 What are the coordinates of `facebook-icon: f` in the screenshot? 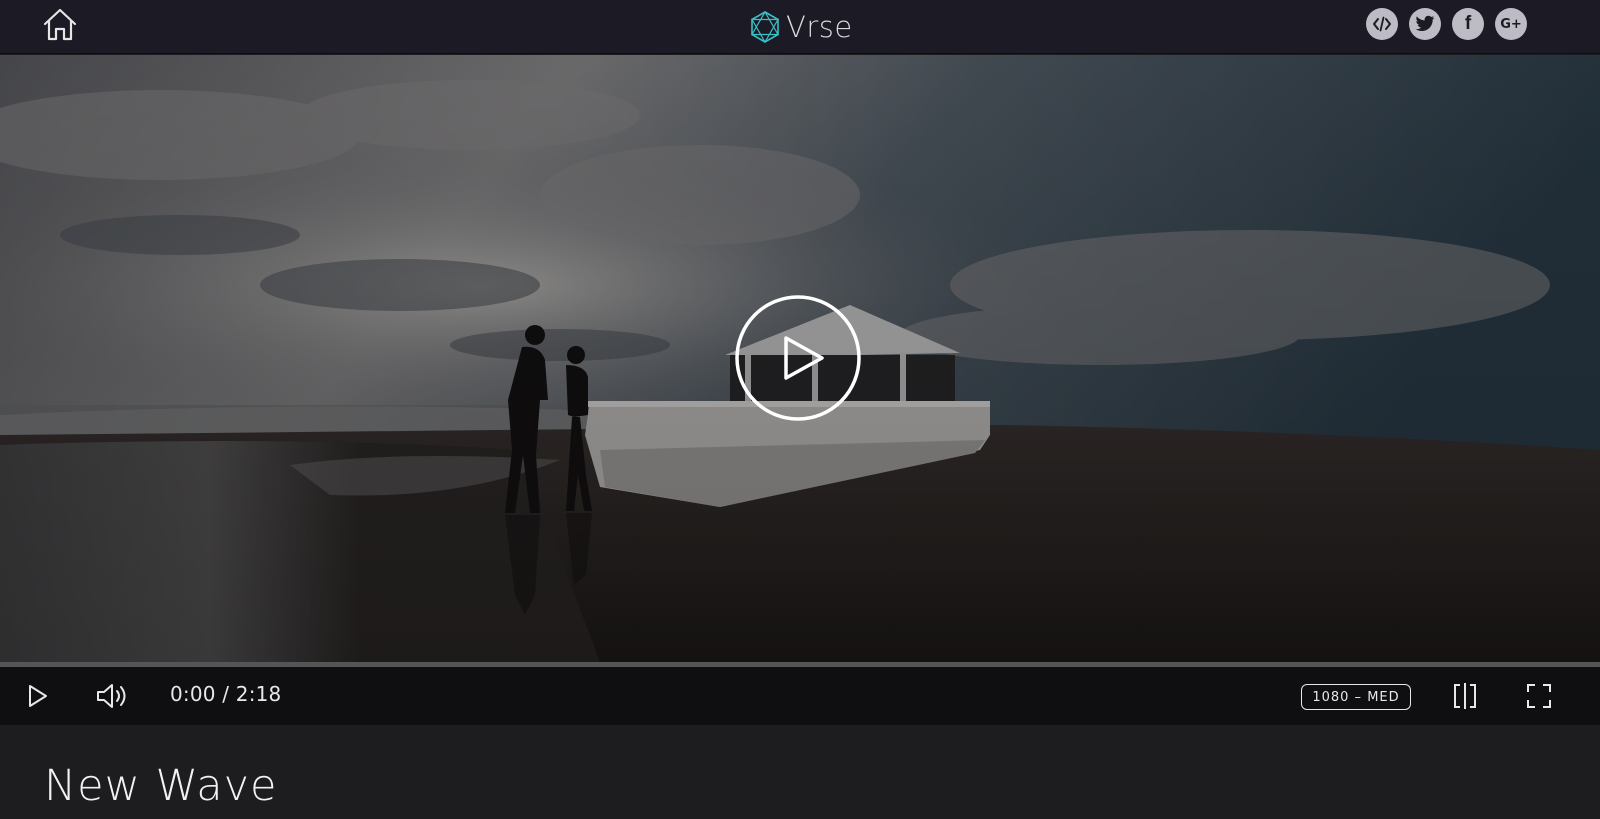 It's located at (1468, 23).